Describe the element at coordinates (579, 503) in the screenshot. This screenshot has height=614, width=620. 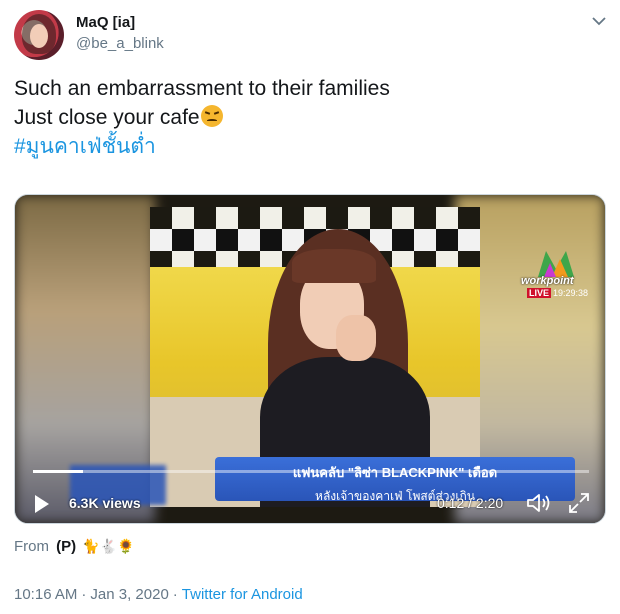
I see `fullscreen-icon` at that location.